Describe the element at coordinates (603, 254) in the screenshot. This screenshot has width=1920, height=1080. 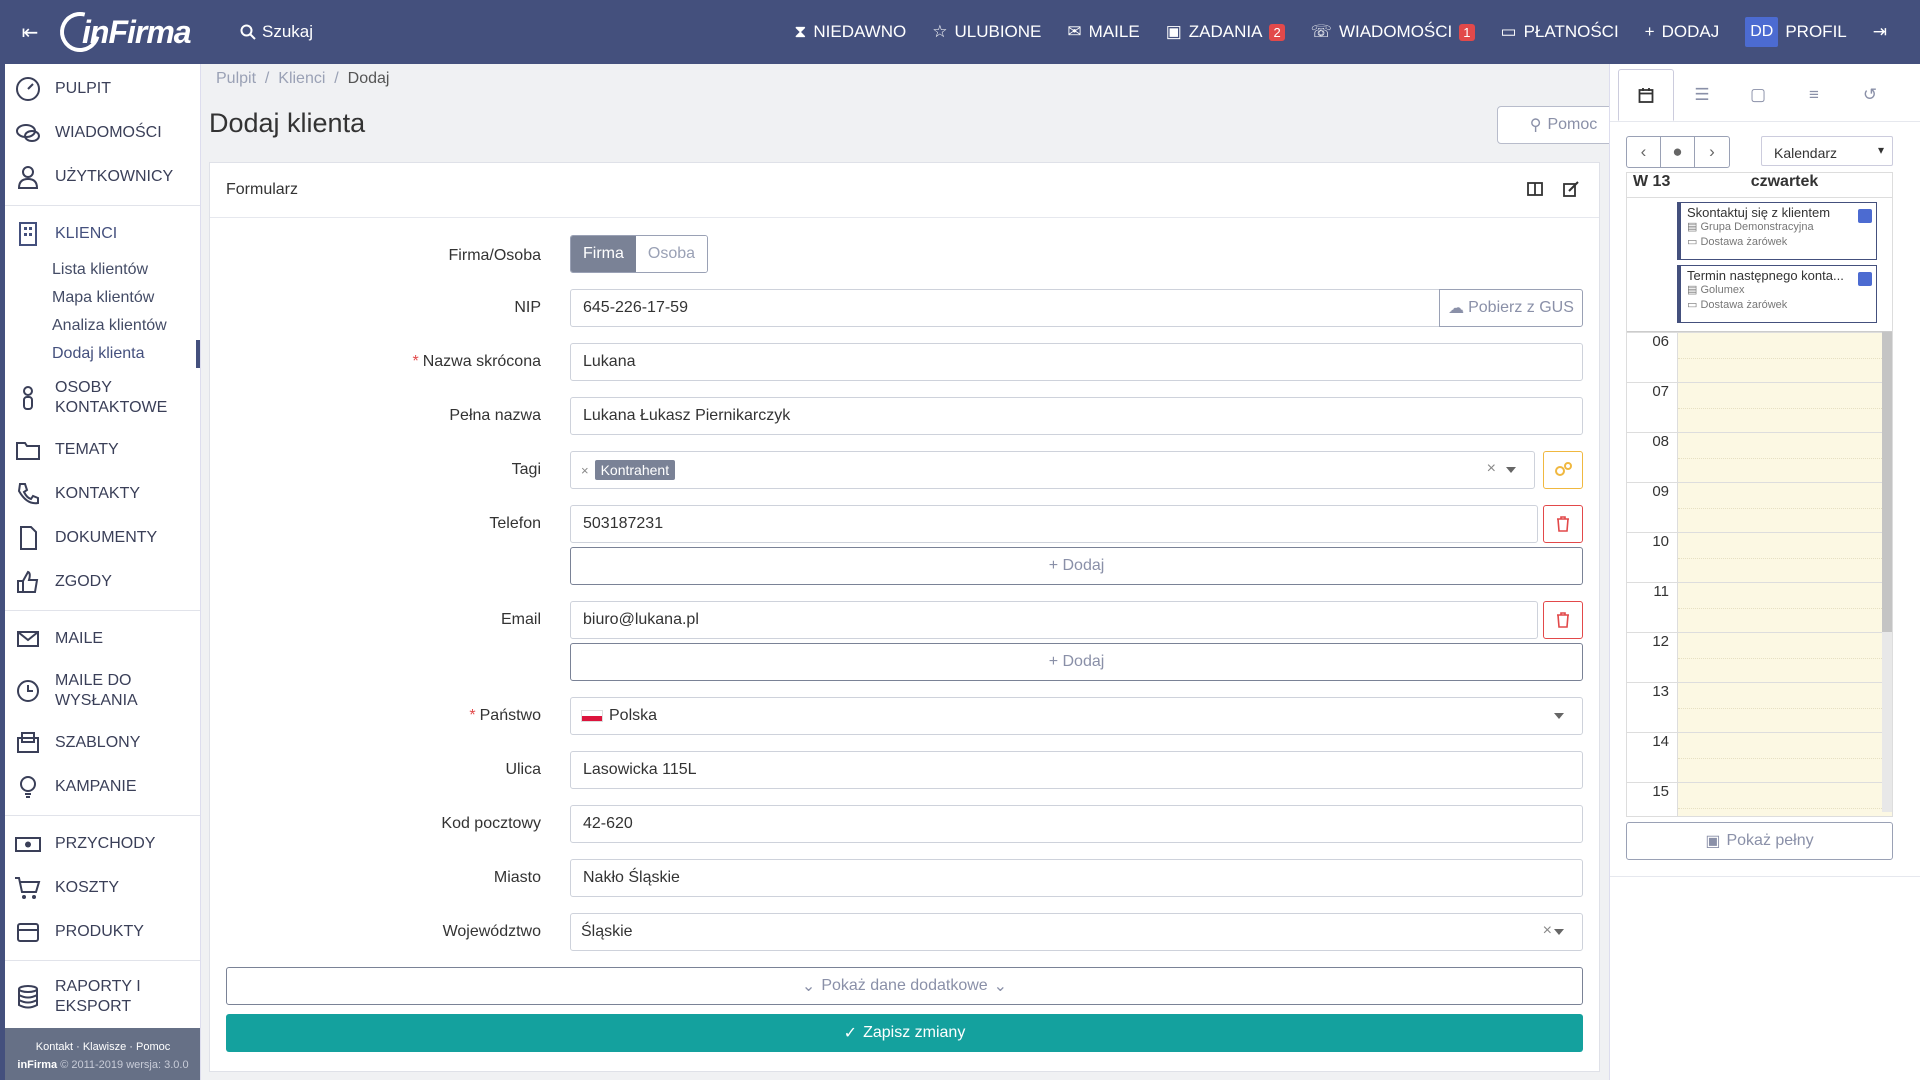
I see `type-firma-button: Firma` at that location.